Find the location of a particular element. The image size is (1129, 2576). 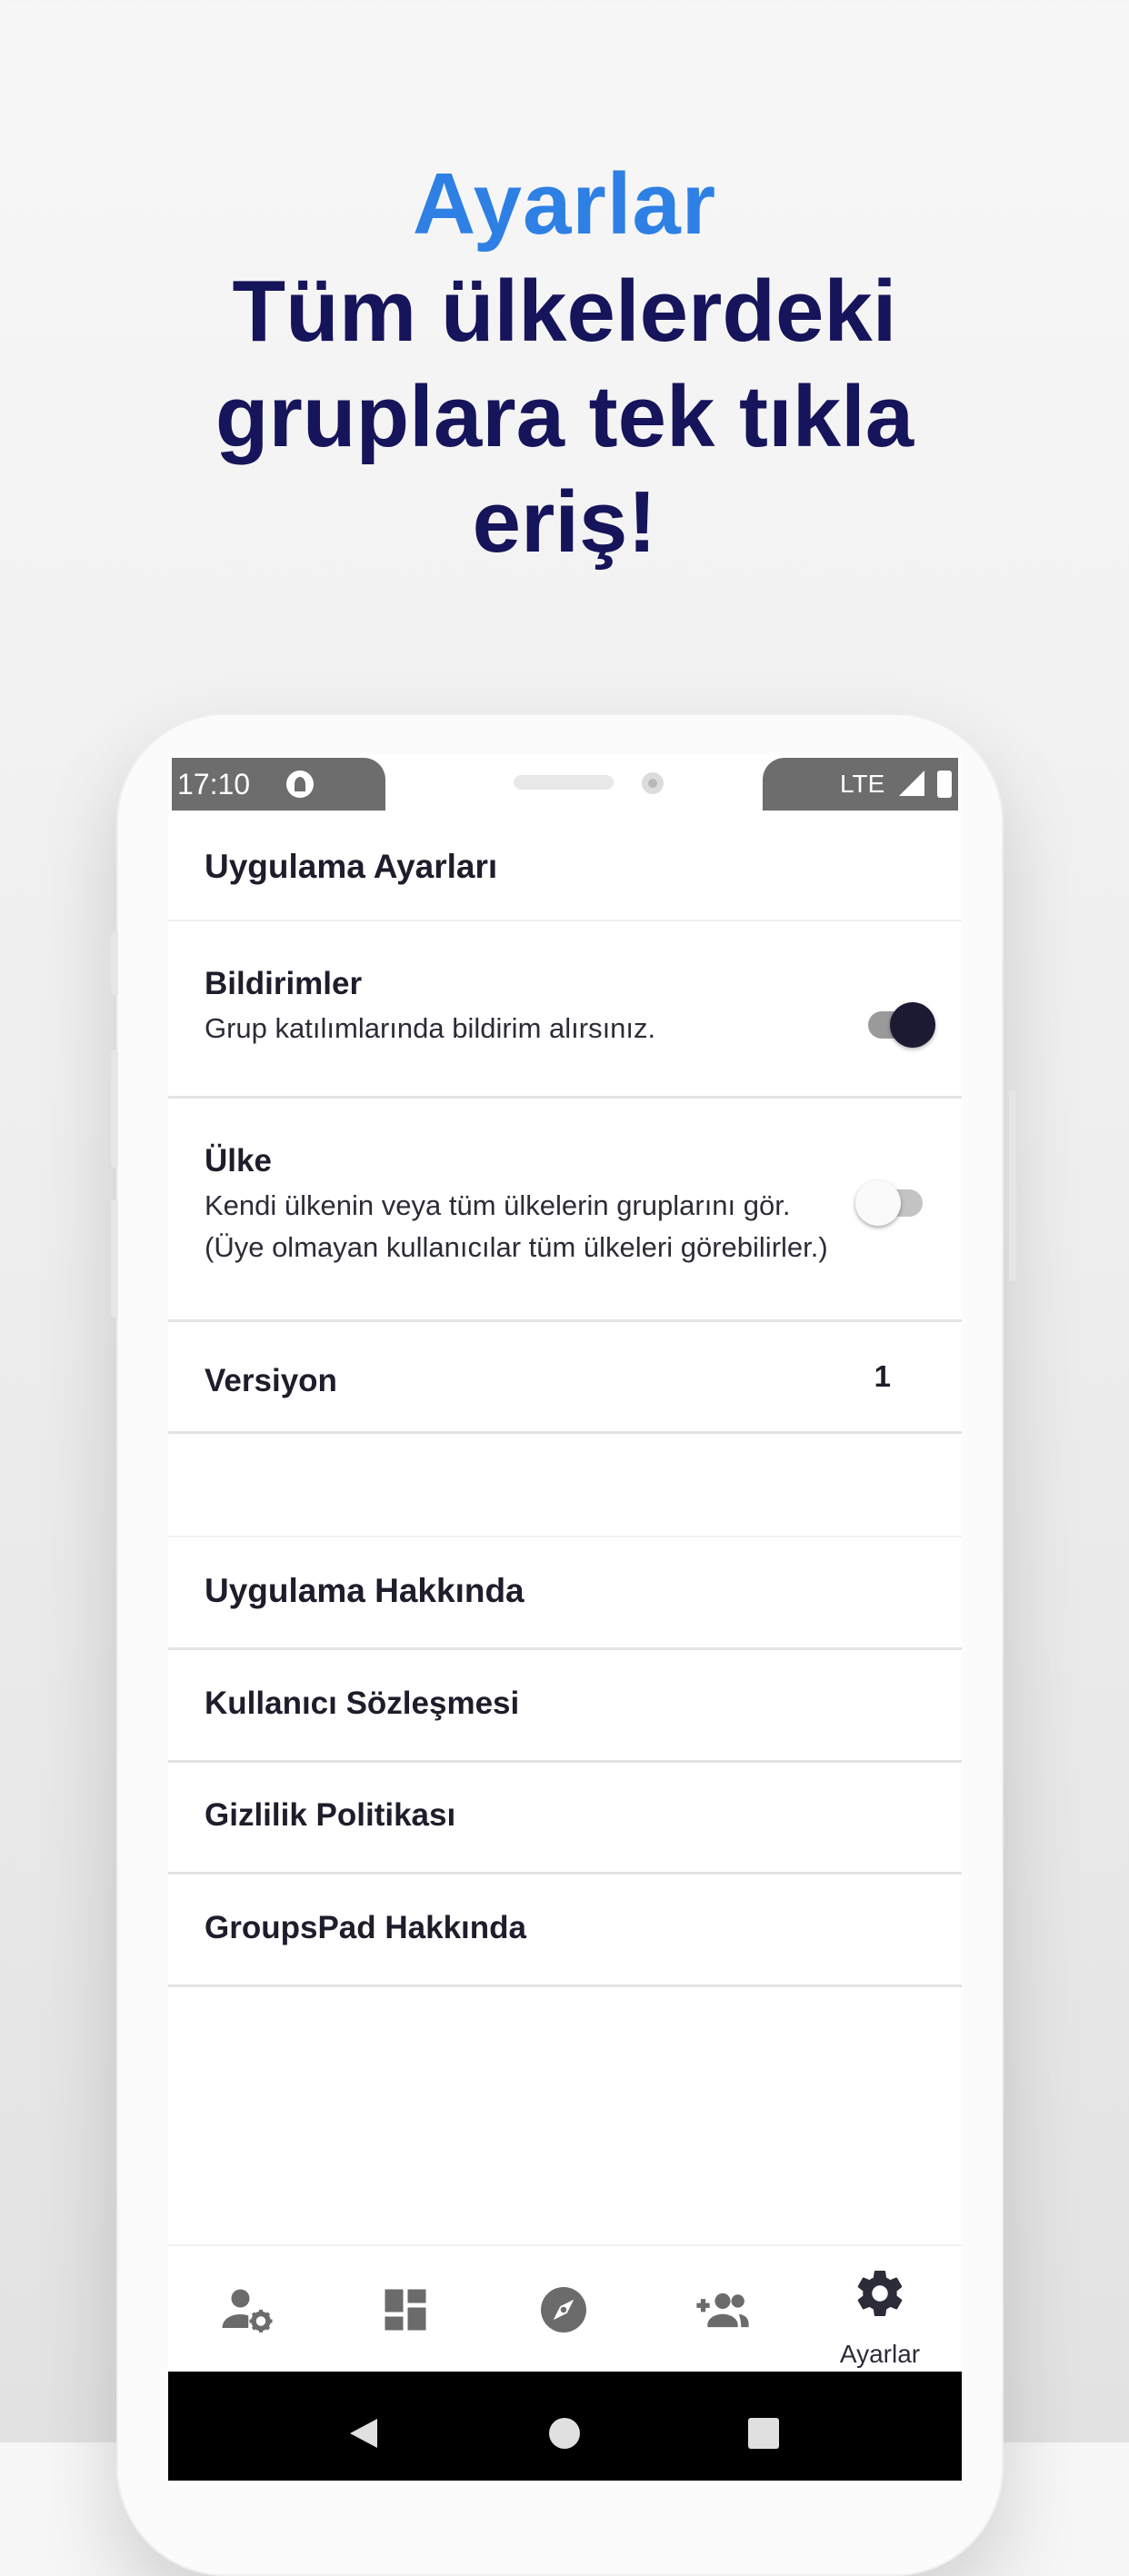

app-settings-title: Uygulama Ayarları is located at coordinates (351, 866).